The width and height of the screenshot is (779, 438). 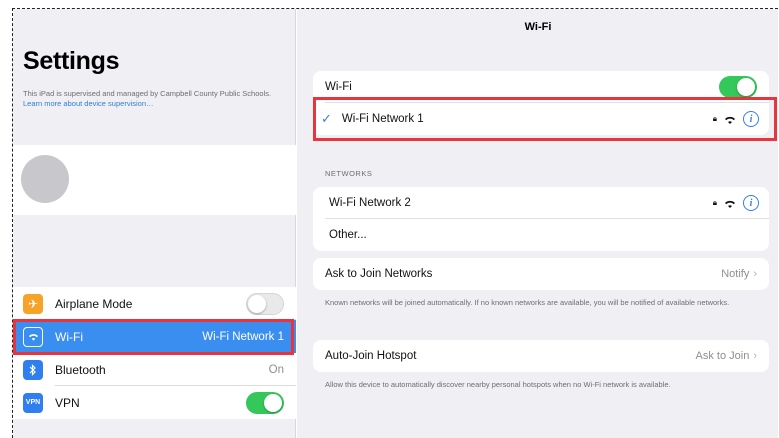 What do you see at coordinates (154, 303) in the screenshot?
I see `sidebar-item-airplane-mode: ✈ Airplane Mode` at bounding box center [154, 303].